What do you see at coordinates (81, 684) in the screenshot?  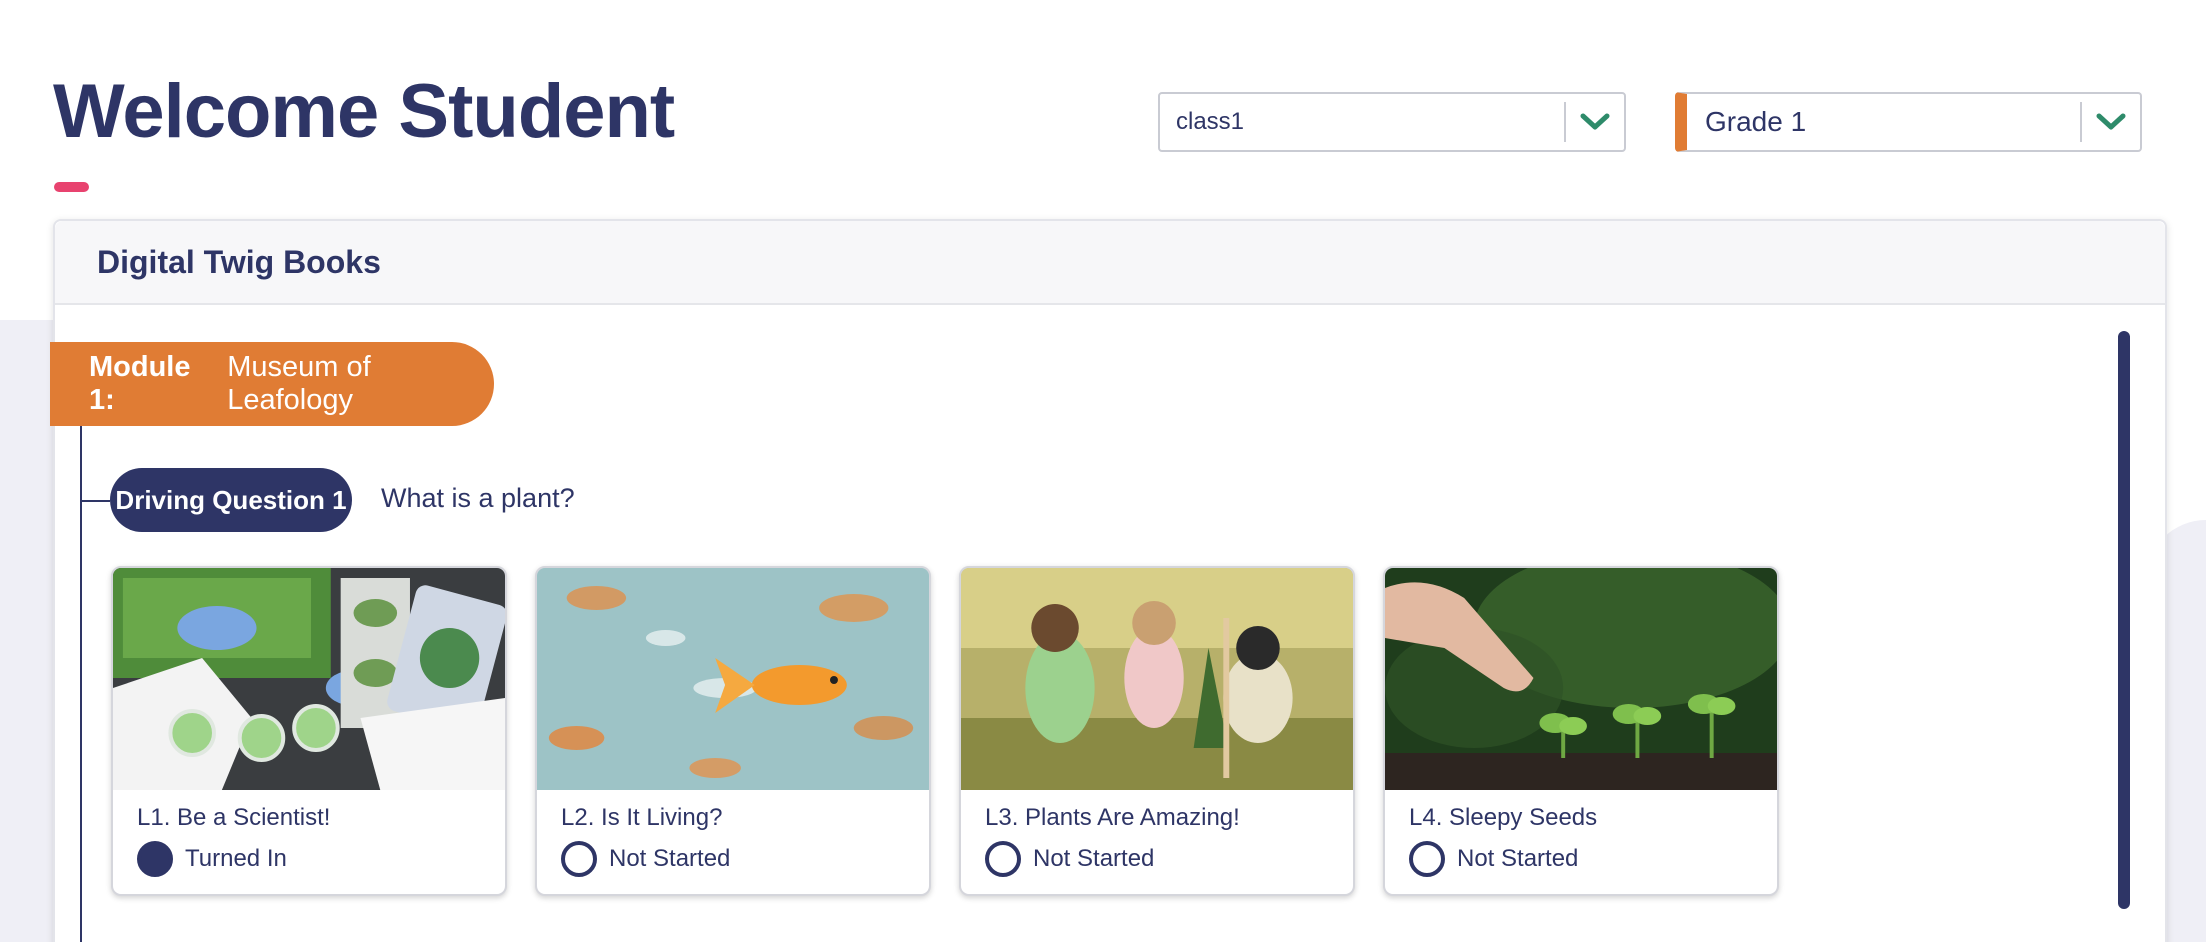 I see `tree-connector-vertical` at bounding box center [81, 684].